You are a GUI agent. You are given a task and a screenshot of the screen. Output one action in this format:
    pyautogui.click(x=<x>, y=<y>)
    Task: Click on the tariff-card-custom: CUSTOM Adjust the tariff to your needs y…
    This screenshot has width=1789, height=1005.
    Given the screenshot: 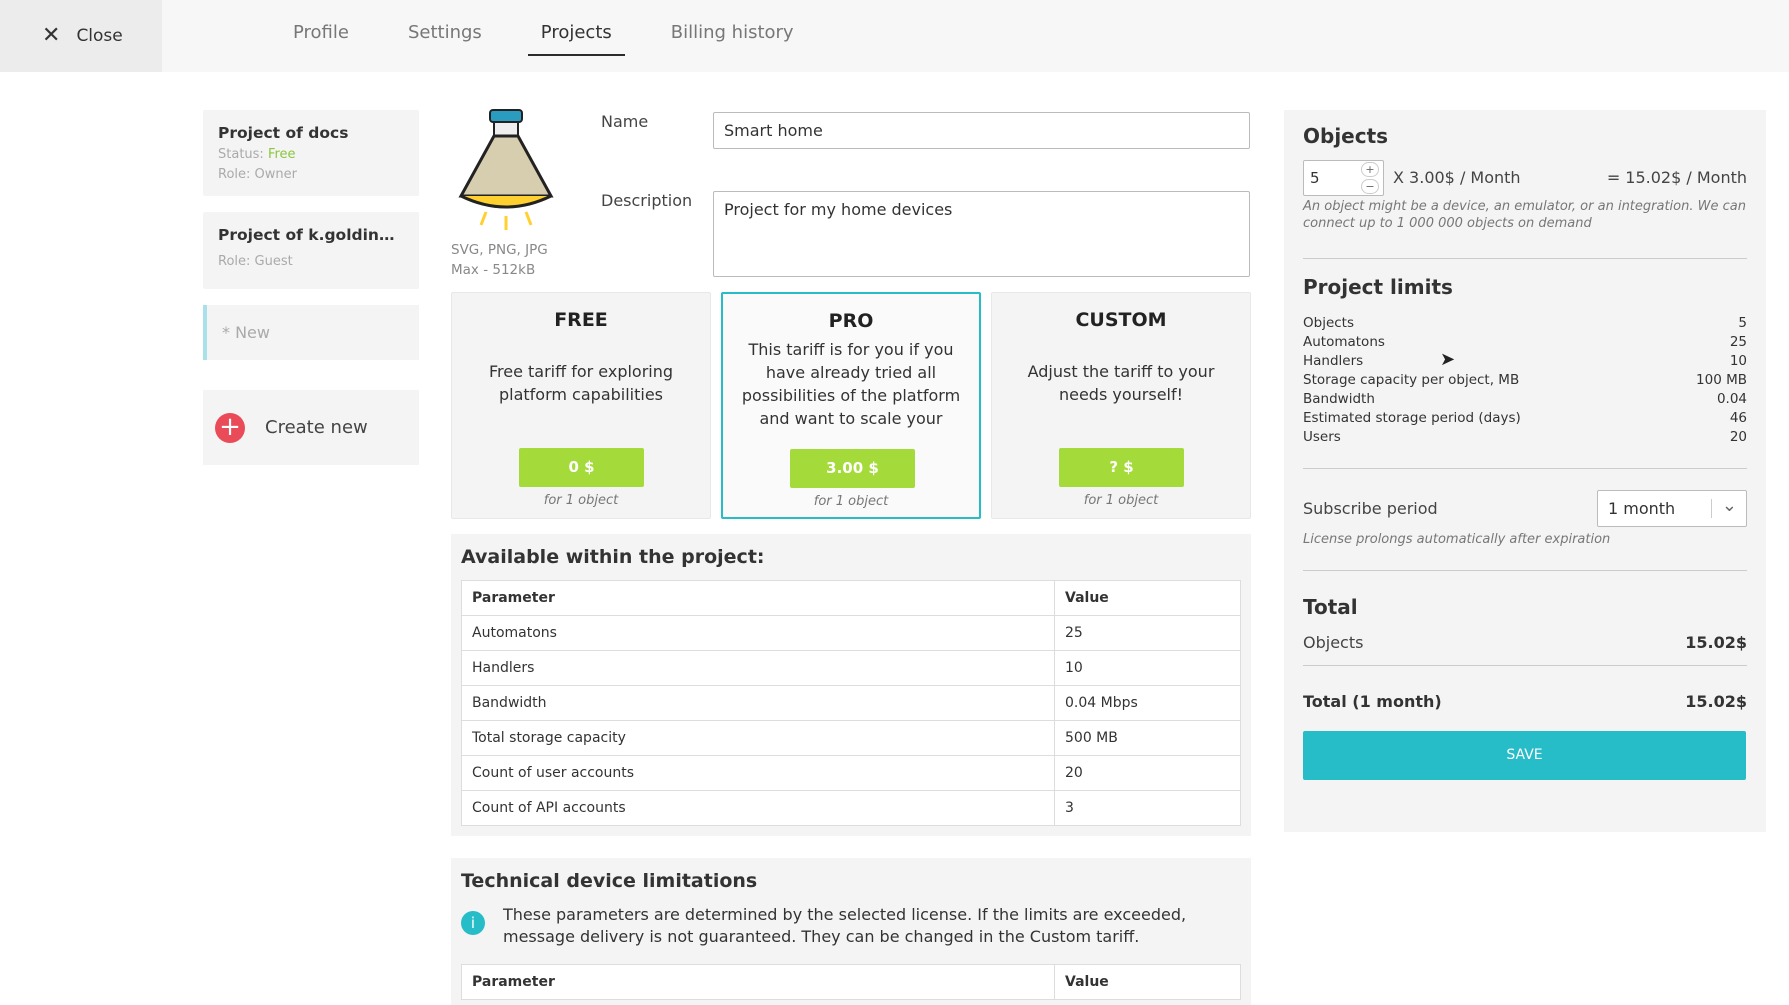 What is the action you would take?
    pyautogui.click(x=1121, y=405)
    